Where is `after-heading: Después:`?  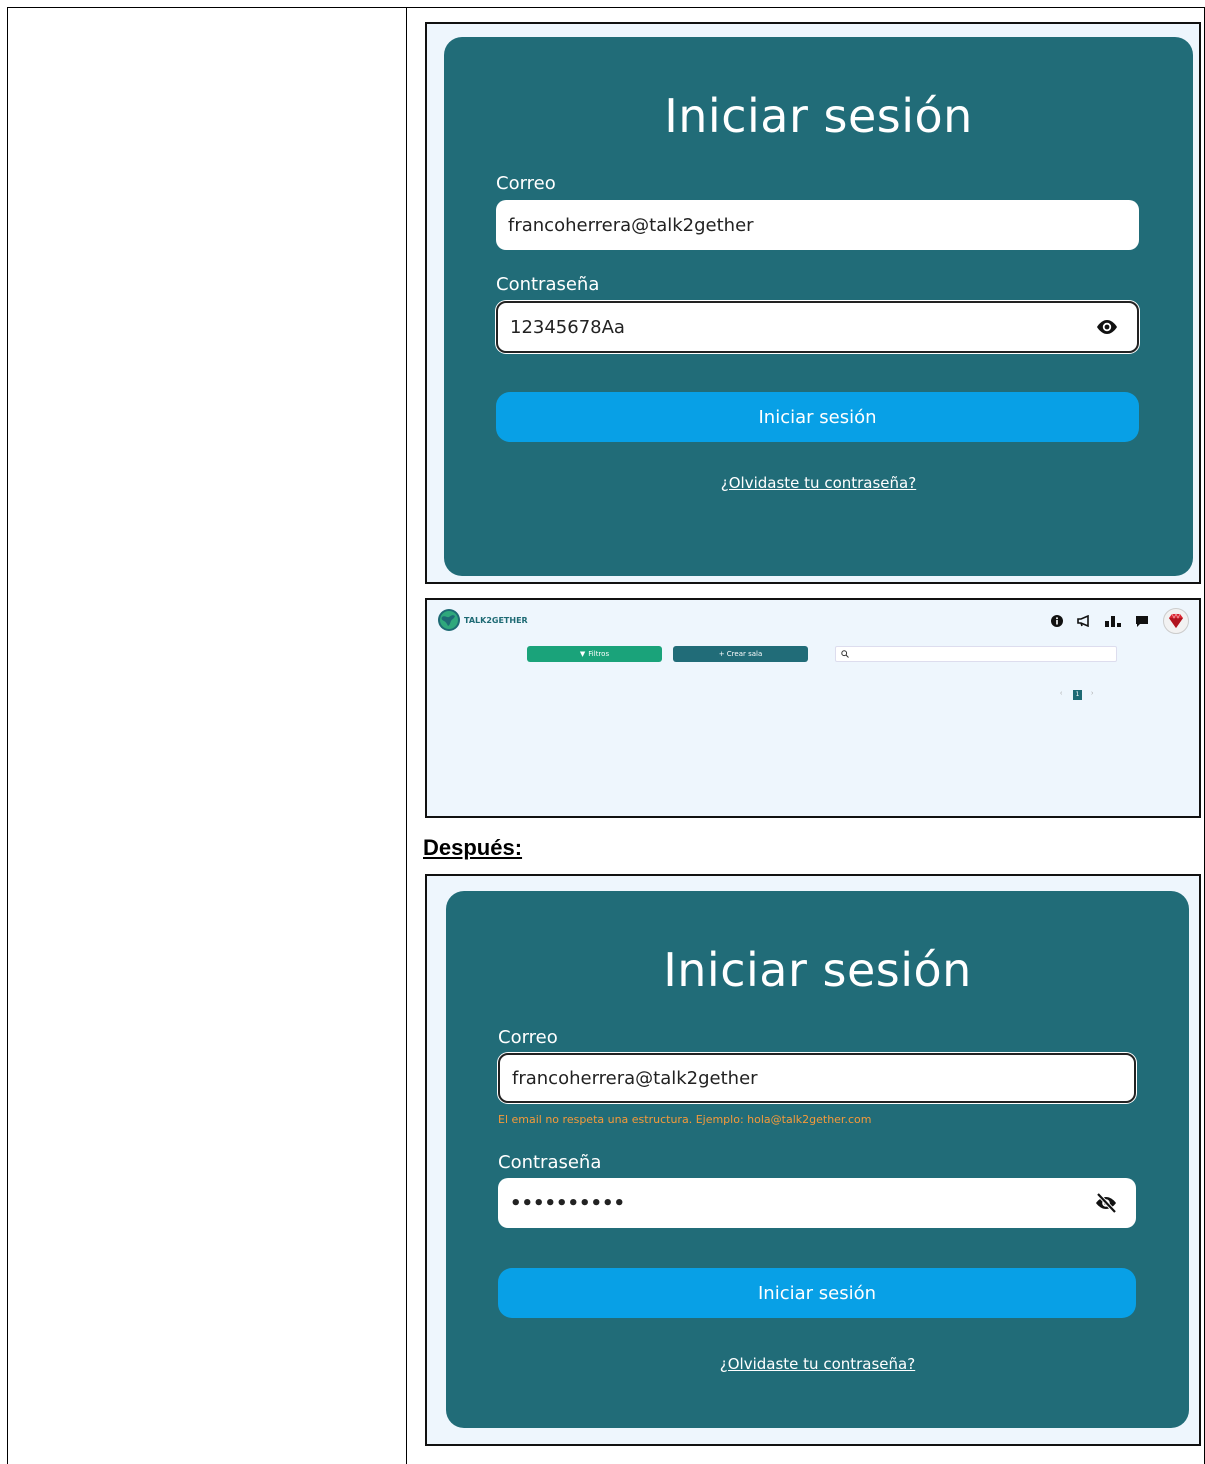
after-heading: Después: is located at coordinates (473, 847).